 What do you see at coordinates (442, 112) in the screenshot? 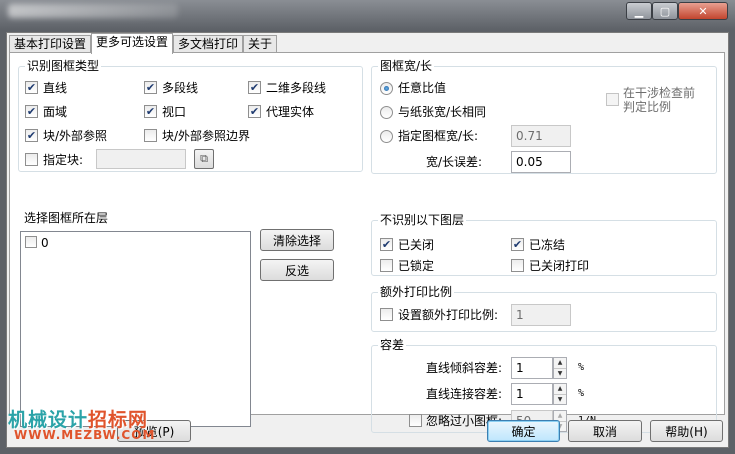
I see `radio-same-as-paper-label: 与纸张宽/长相同` at bounding box center [442, 112].